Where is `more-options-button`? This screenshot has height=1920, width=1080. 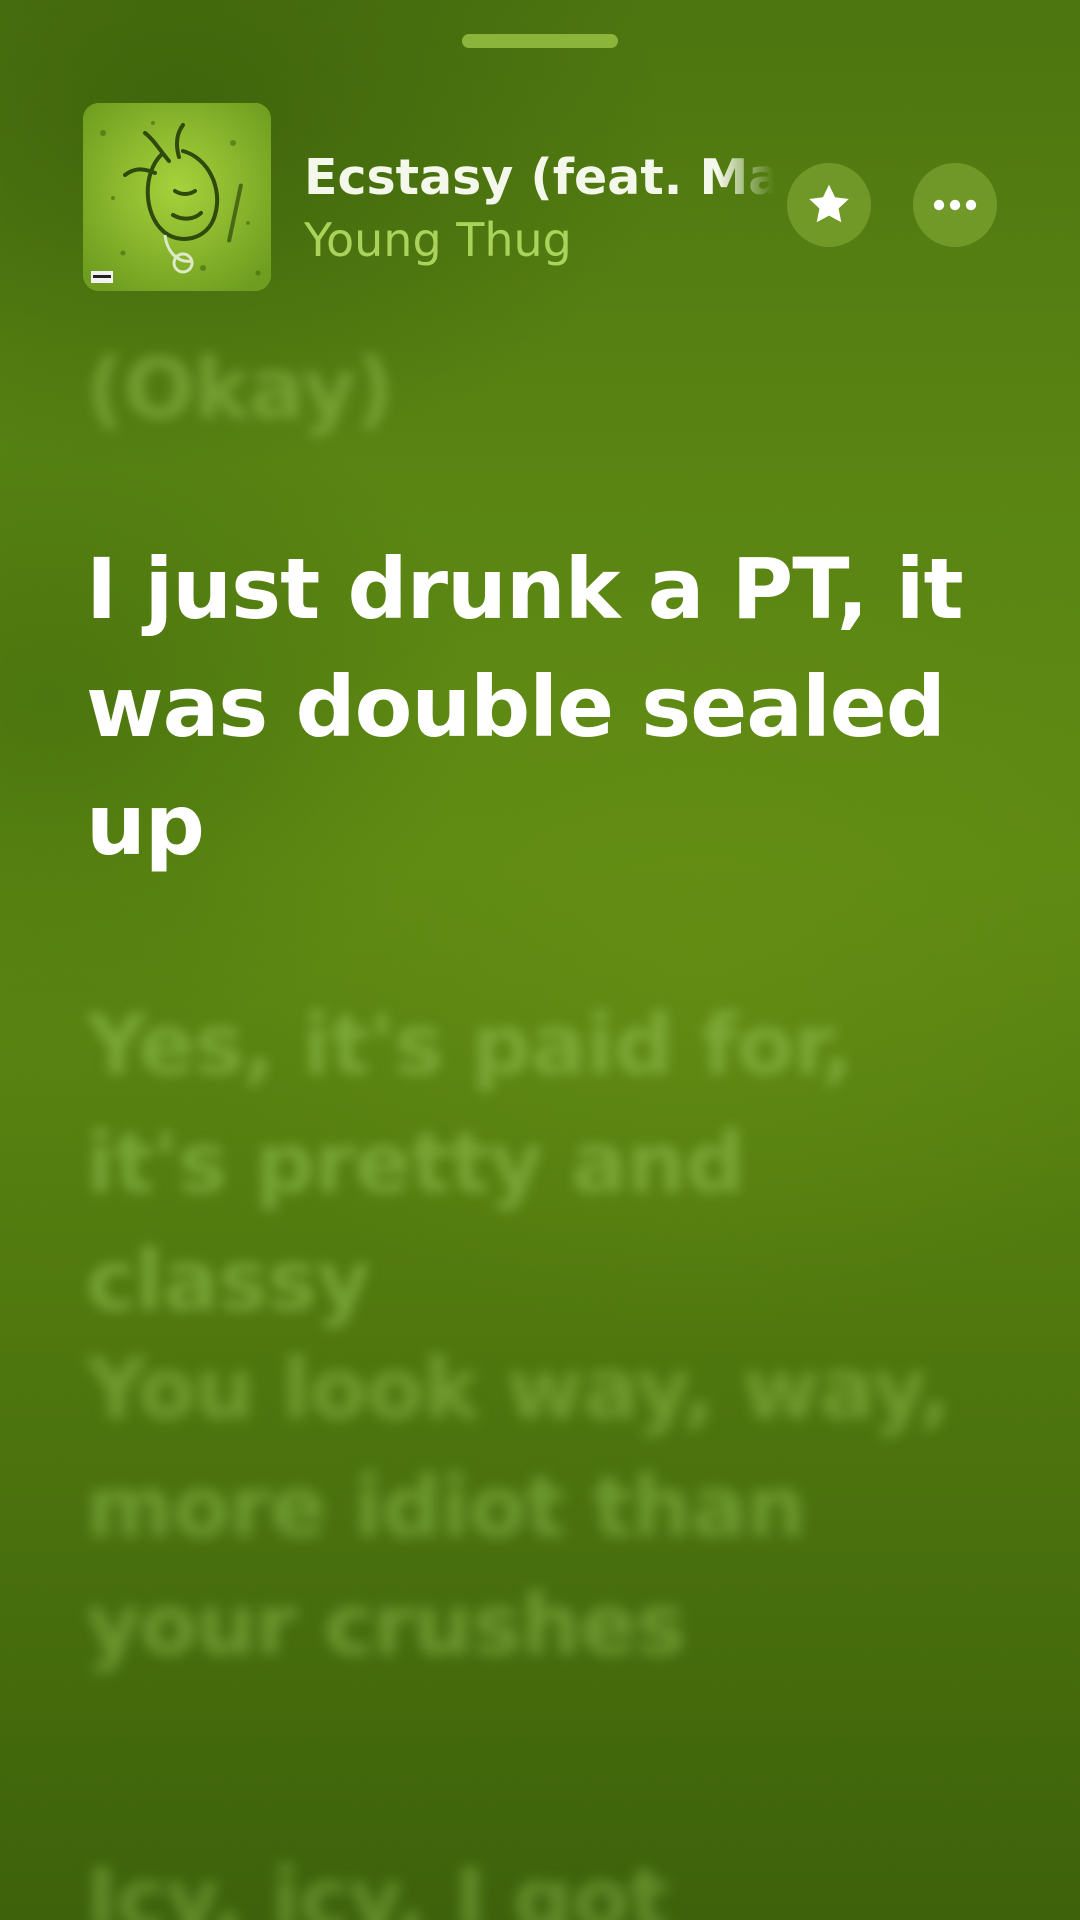 more-options-button is located at coordinates (955, 205).